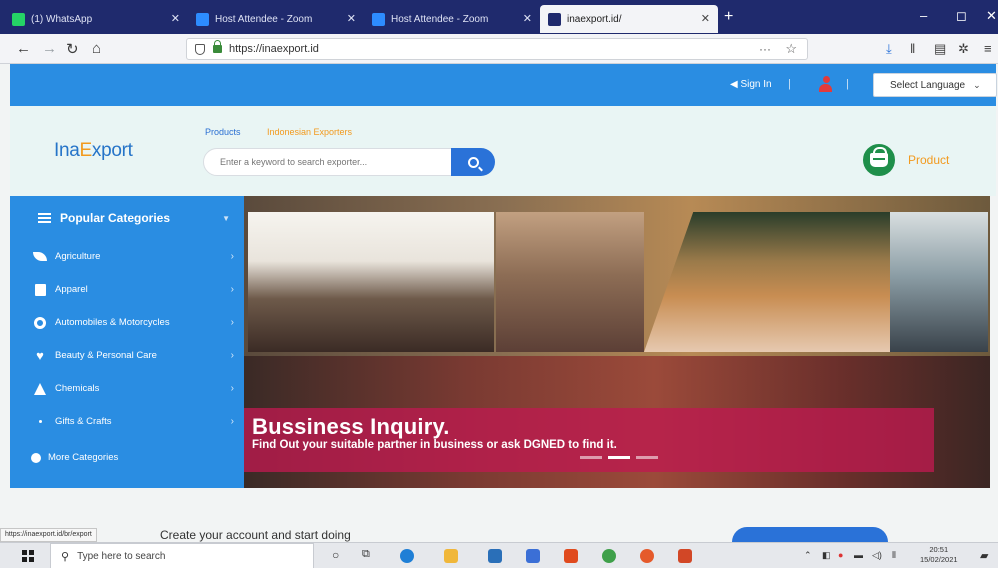 This screenshot has width=998, height=568. Describe the element at coordinates (826, 555) in the screenshot. I see `tray-app-icon: ◧` at that location.